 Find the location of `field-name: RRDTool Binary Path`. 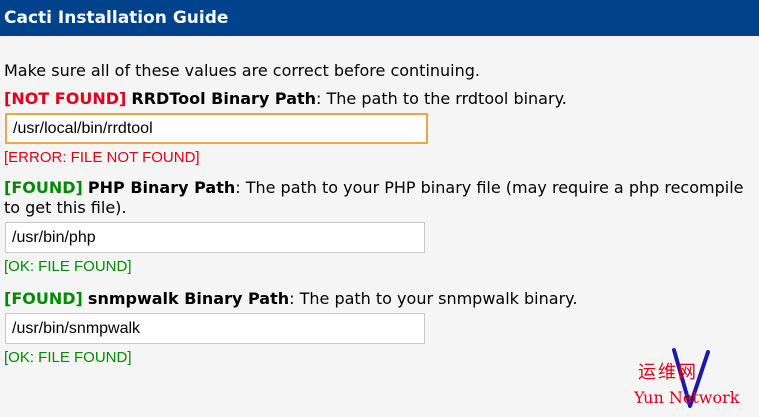

field-name: RRDTool Binary Path is located at coordinates (224, 98).